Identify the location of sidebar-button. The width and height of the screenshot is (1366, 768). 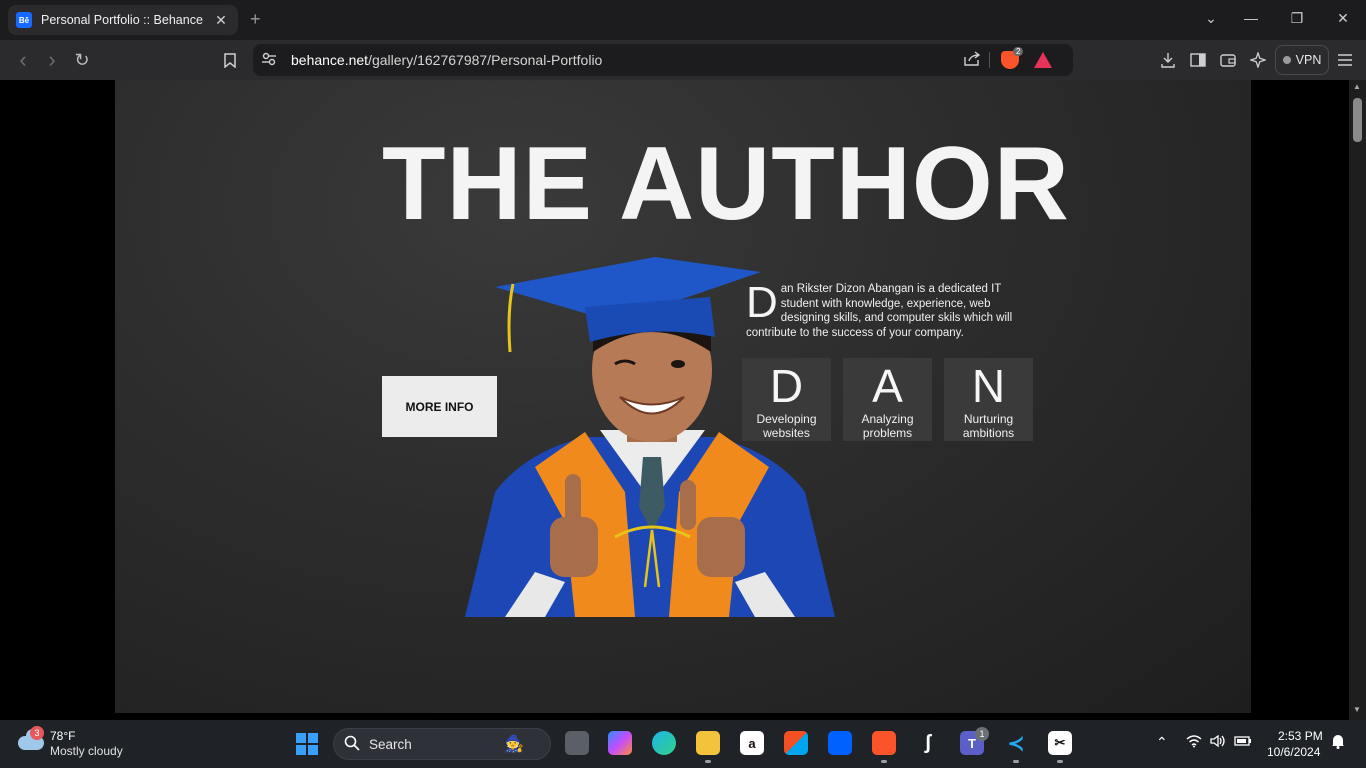
(1198, 60).